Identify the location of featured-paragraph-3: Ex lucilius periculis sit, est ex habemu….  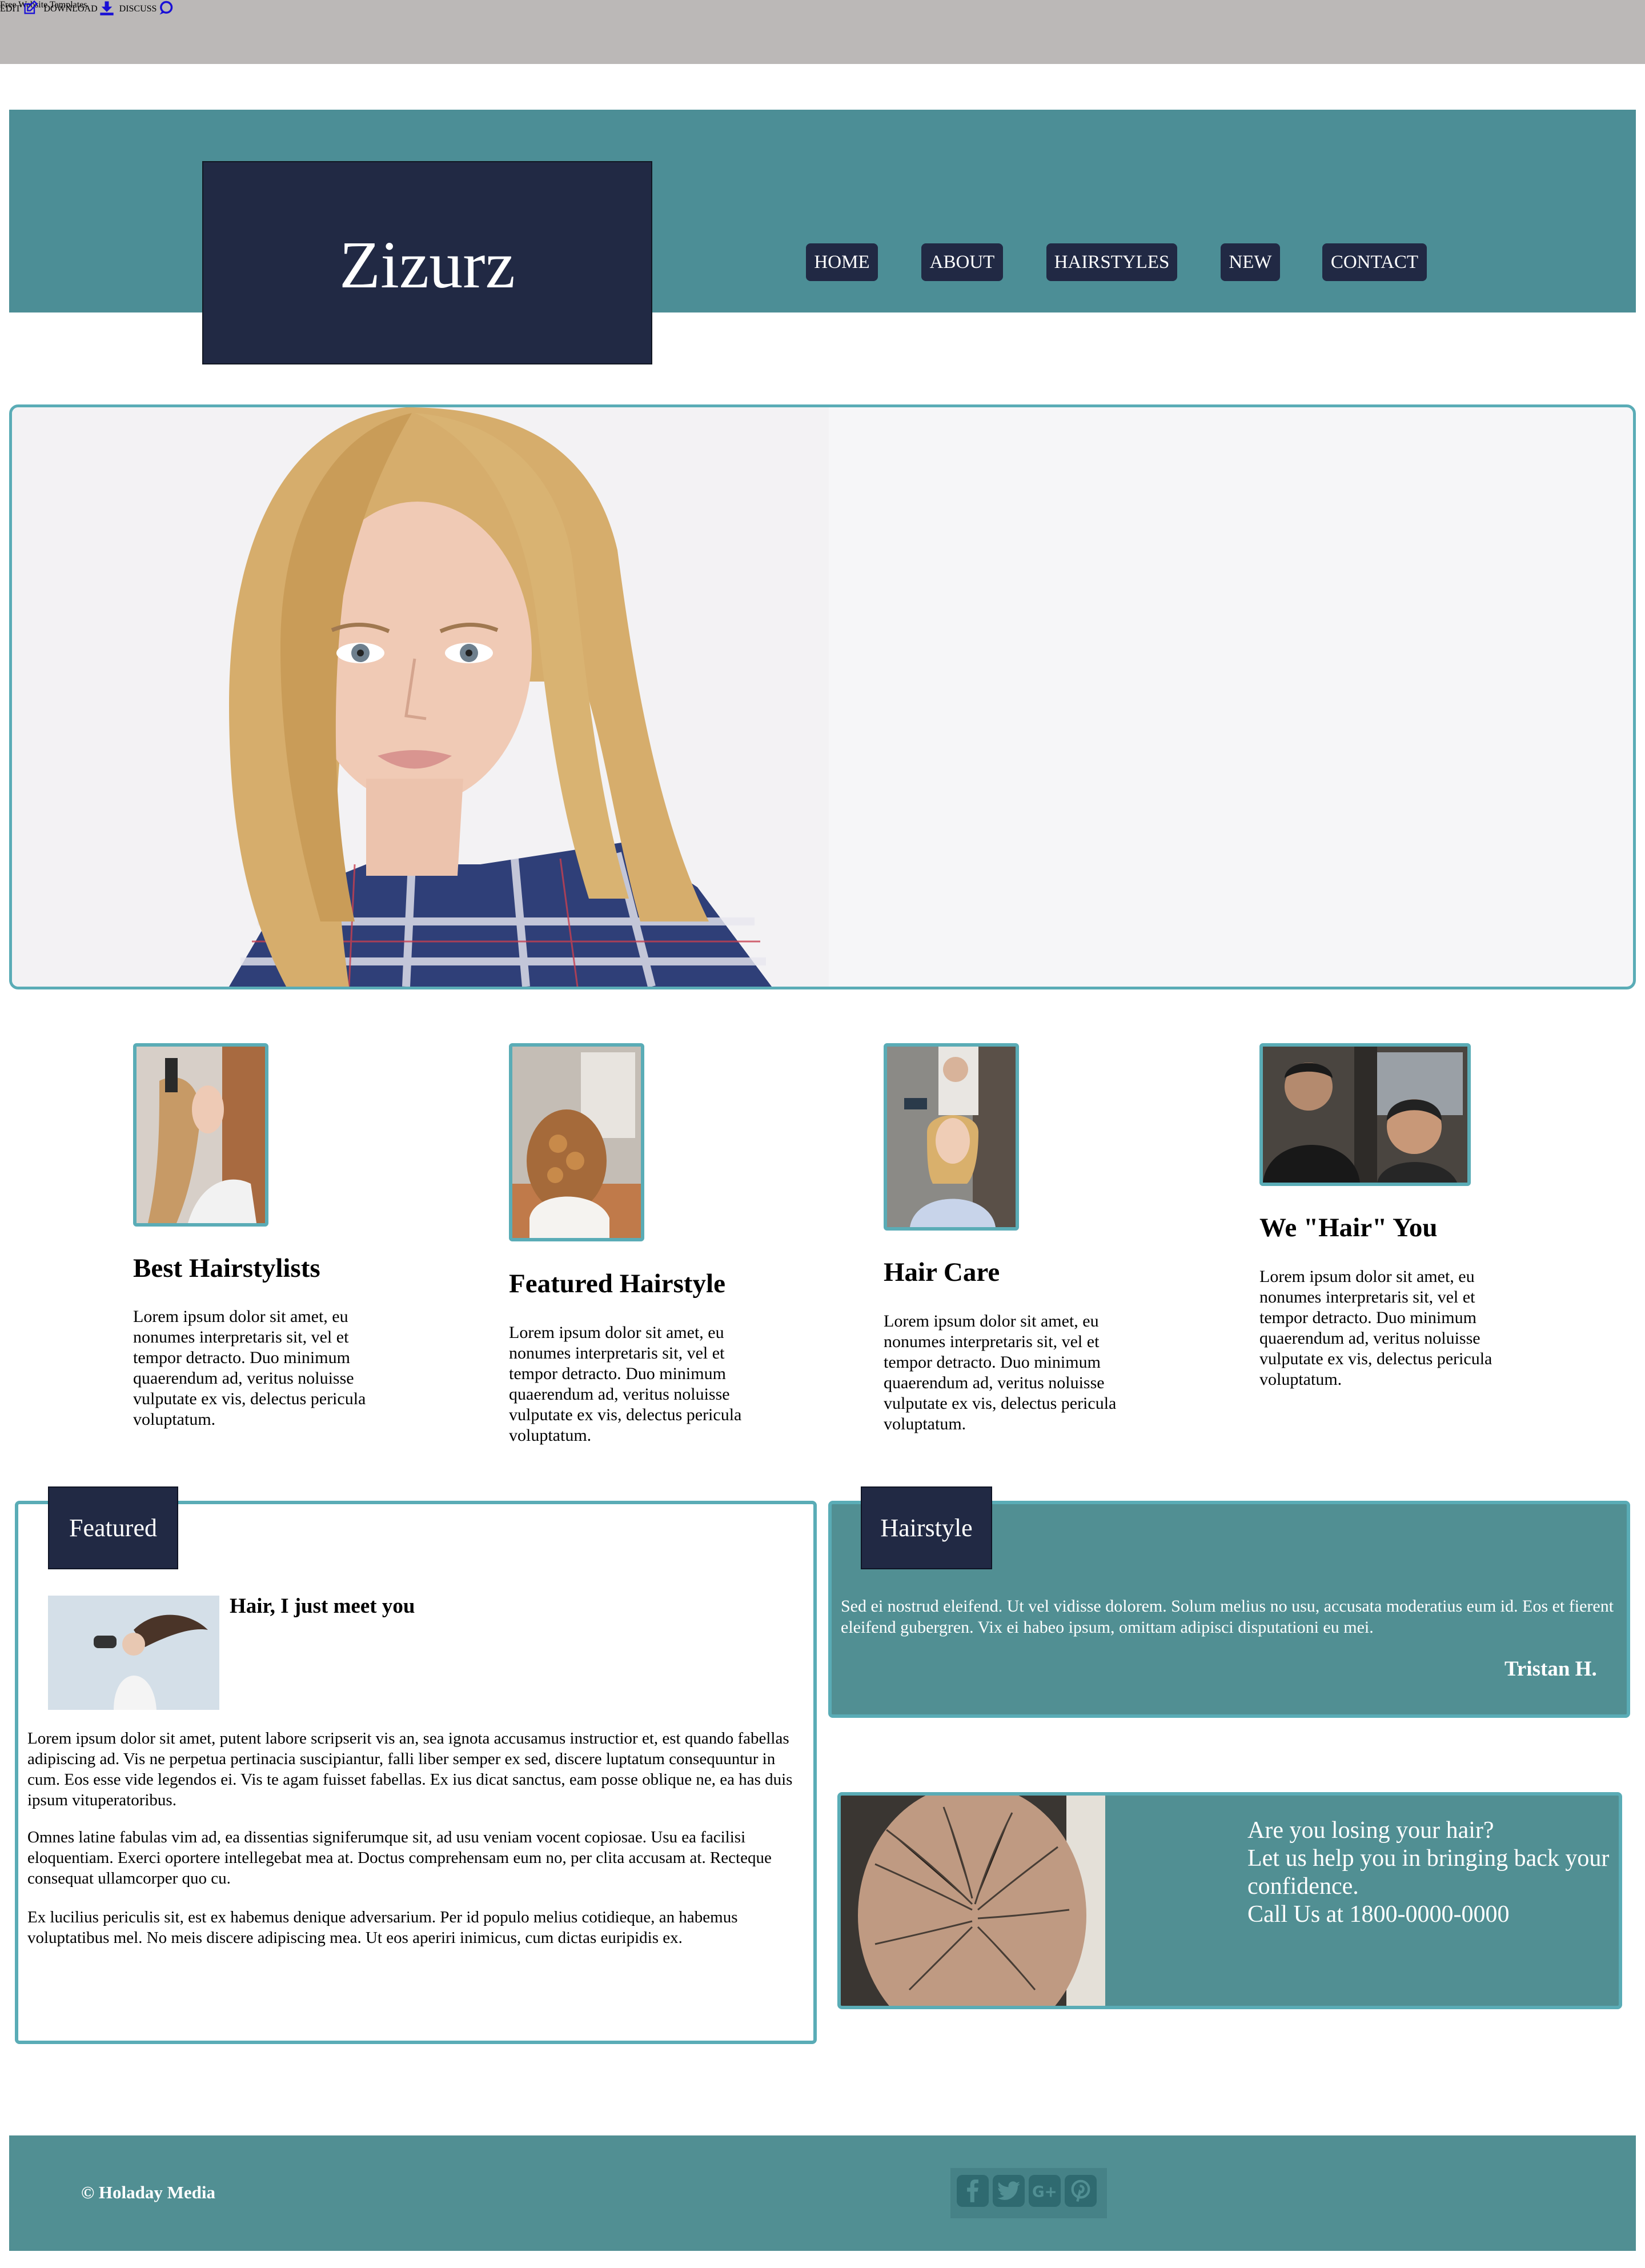
(383, 1927).